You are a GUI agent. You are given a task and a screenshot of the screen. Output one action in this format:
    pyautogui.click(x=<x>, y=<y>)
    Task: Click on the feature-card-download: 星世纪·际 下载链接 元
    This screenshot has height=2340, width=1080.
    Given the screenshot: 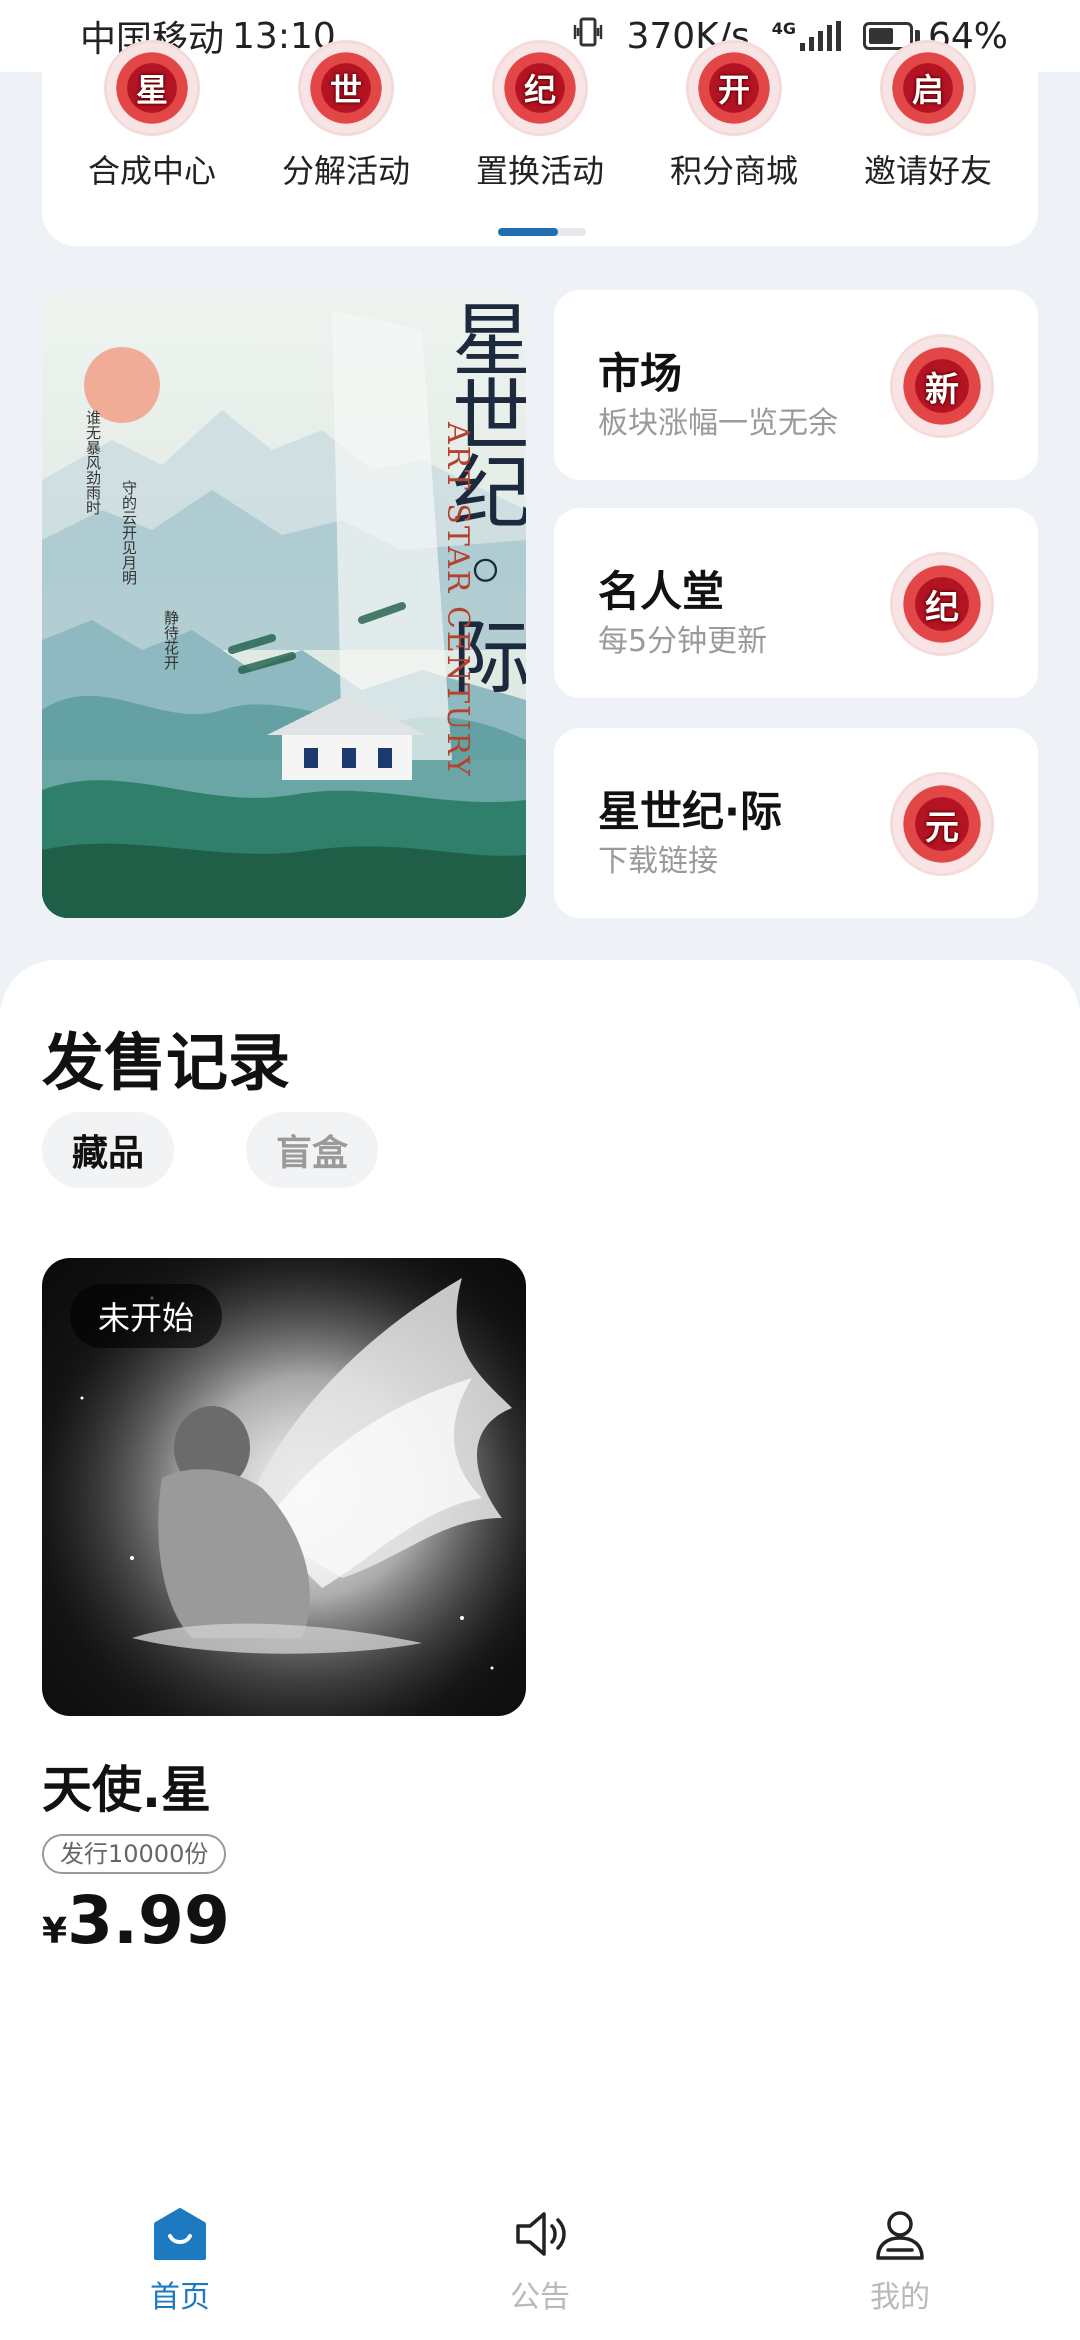 What is the action you would take?
    pyautogui.click(x=796, y=823)
    